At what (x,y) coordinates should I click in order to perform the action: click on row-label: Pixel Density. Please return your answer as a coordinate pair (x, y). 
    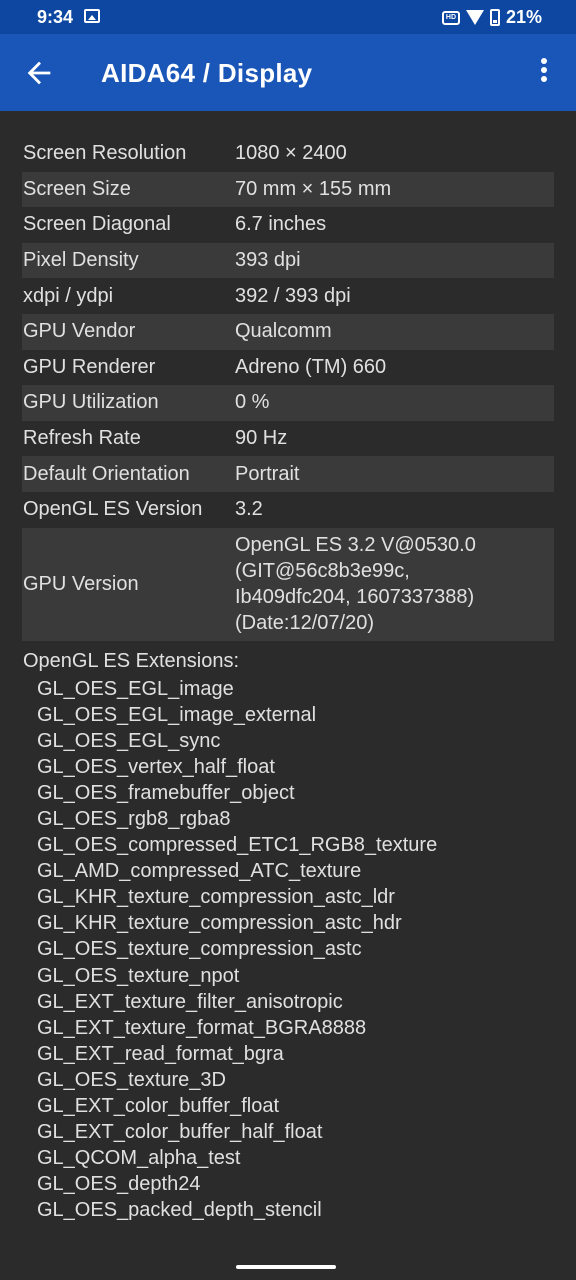
    Looking at the image, I should click on (81, 260).